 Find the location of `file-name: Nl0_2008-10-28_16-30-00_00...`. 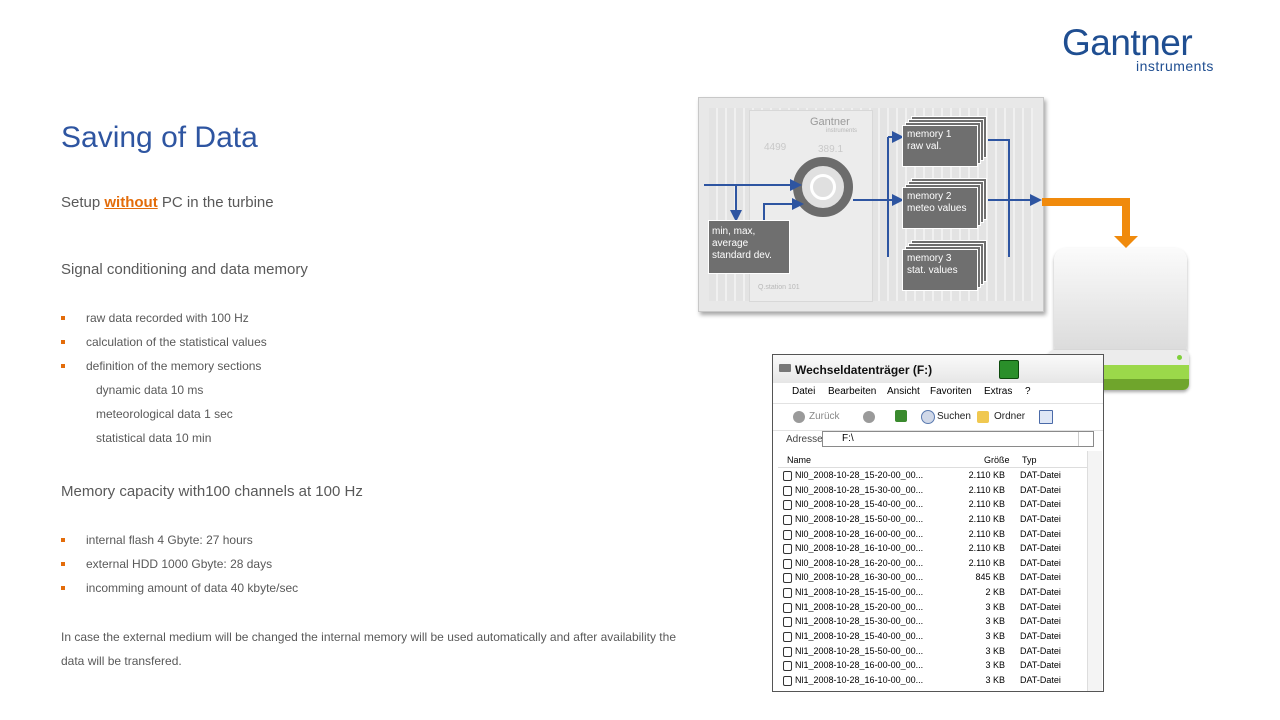

file-name: Nl0_2008-10-28_16-30-00_00... is located at coordinates (859, 577).